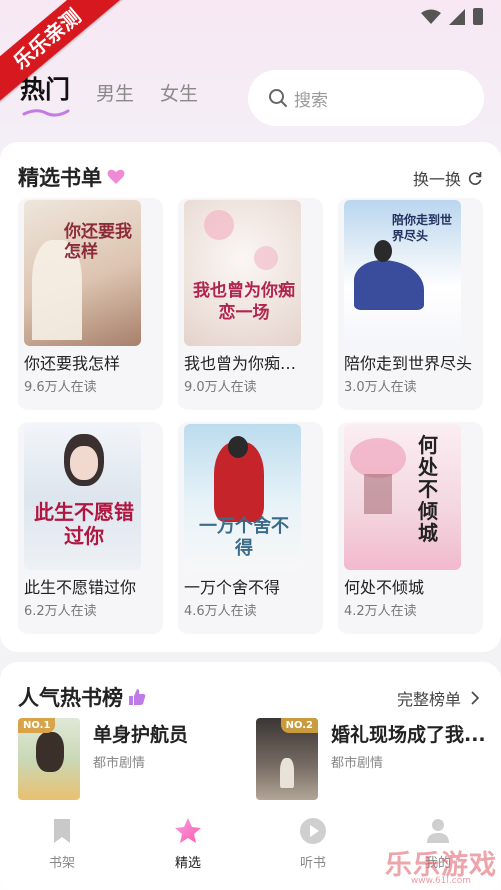  What do you see at coordinates (62, 843) in the screenshot?
I see `nav-bookshelf: 书架` at bounding box center [62, 843].